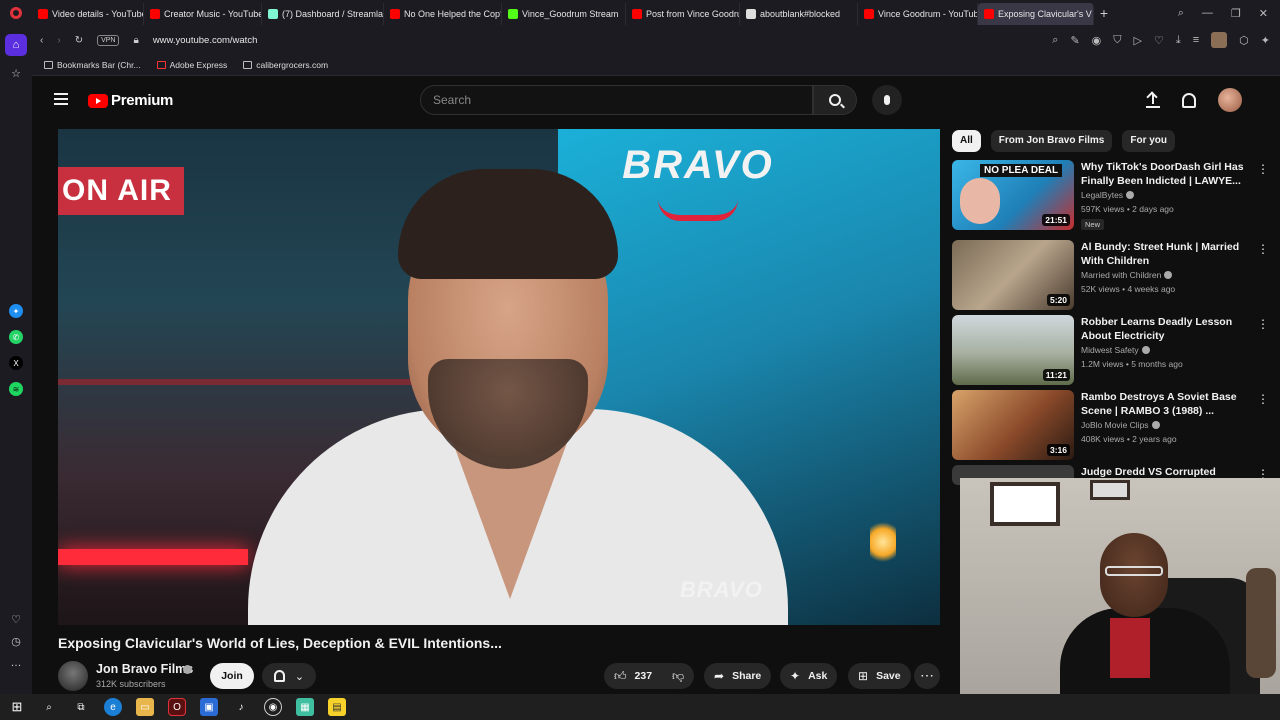 The width and height of the screenshot is (1280, 720). What do you see at coordinates (809, 676) in the screenshot?
I see `ask-button: ✦ Ask` at bounding box center [809, 676].